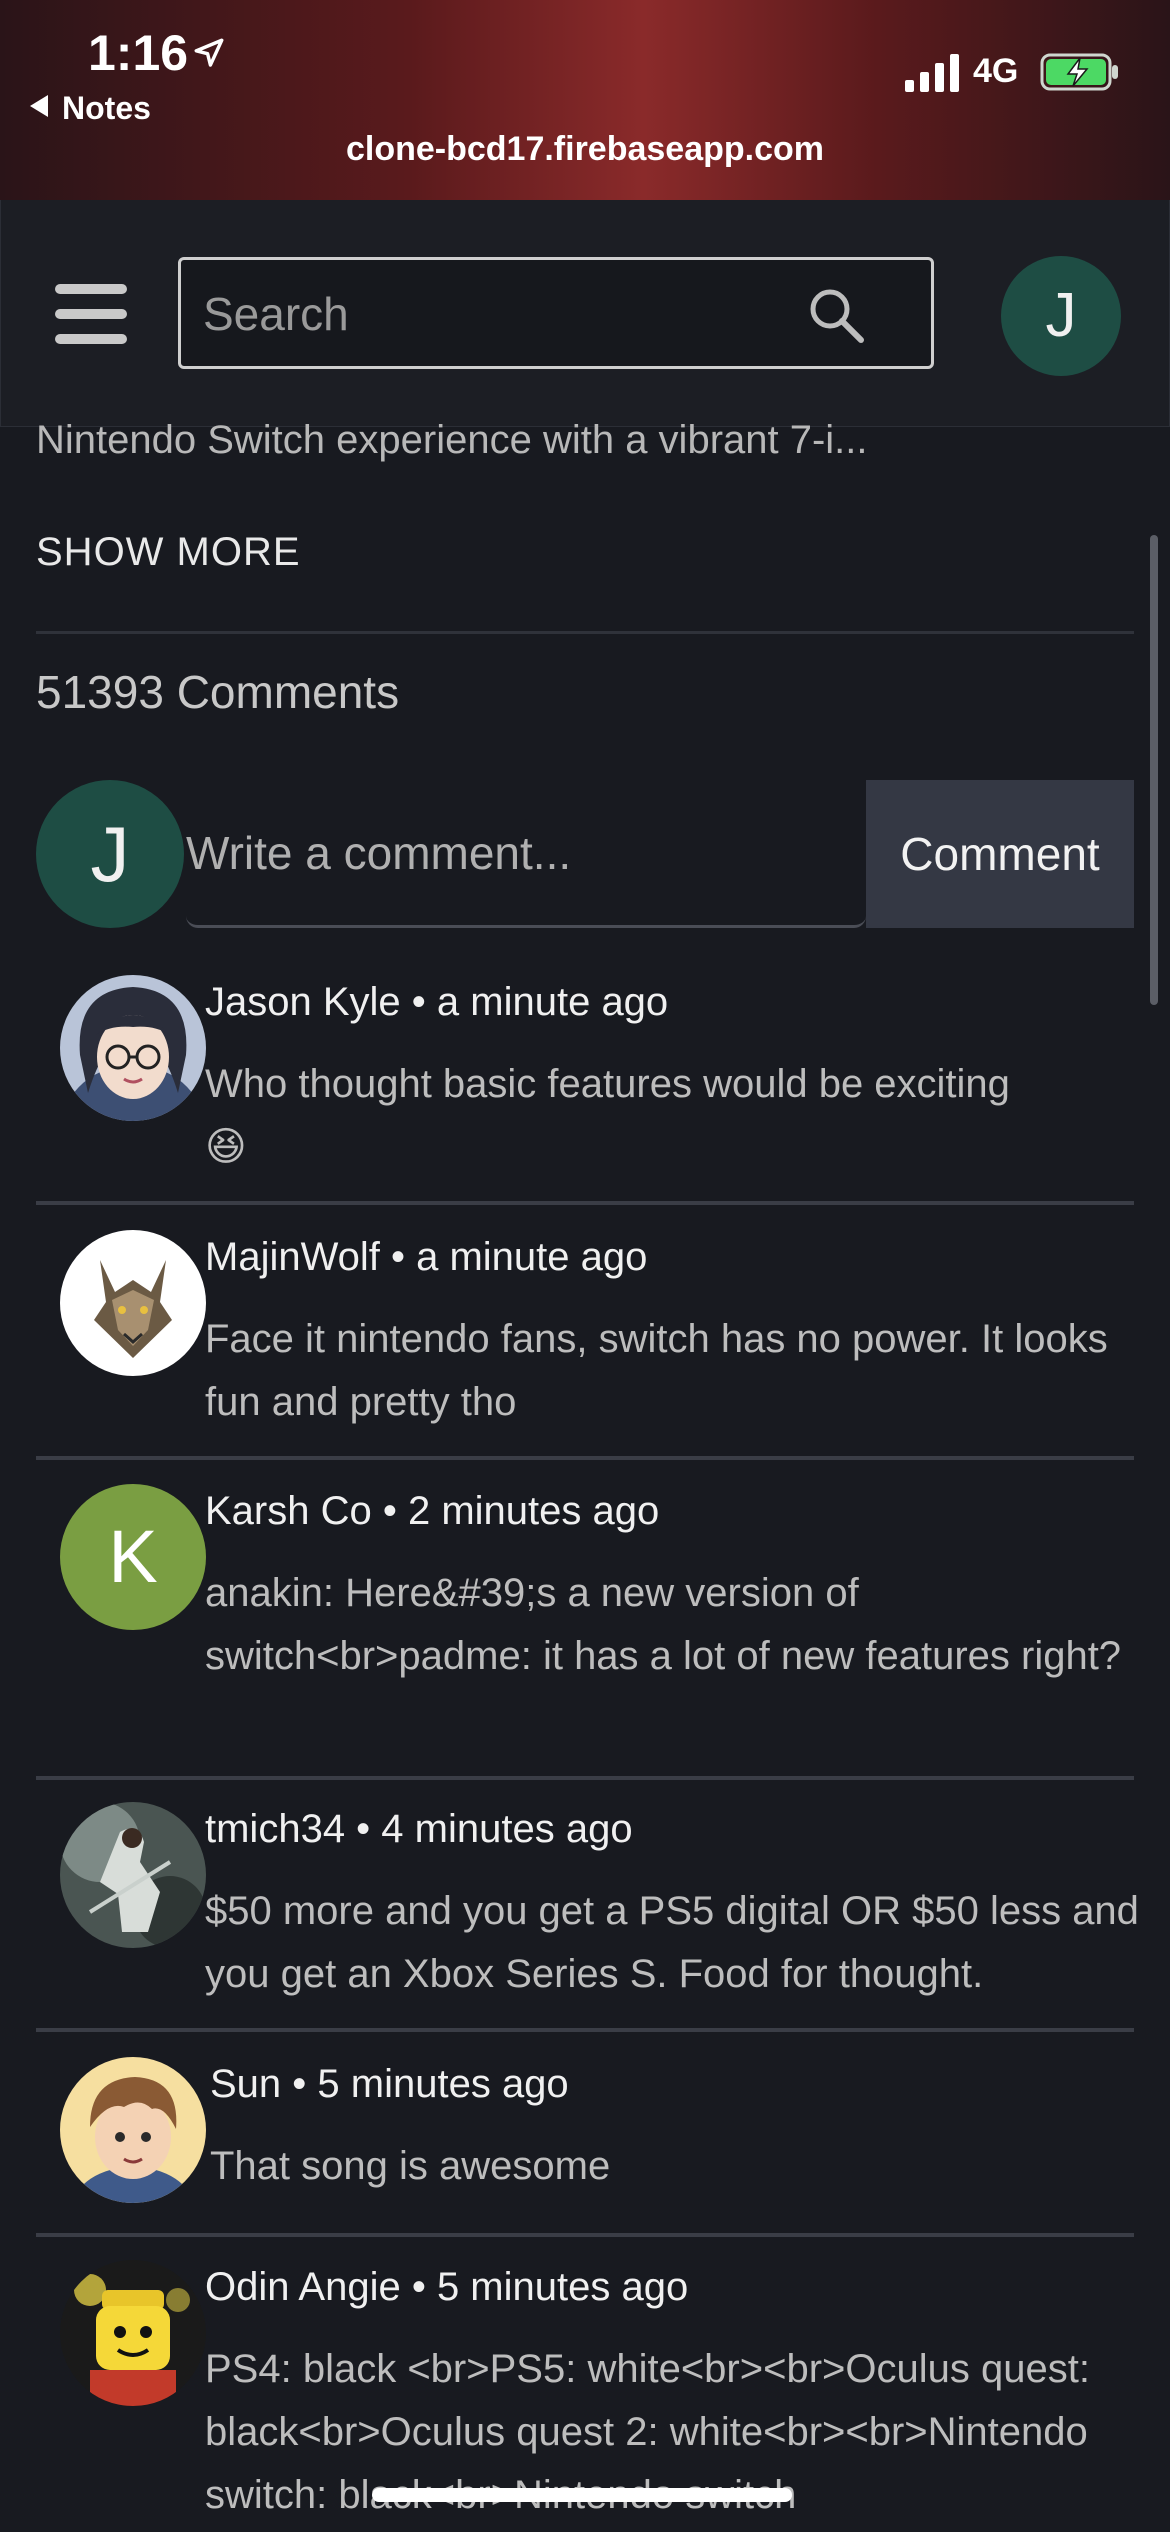 The height and width of the screenshot is (2532, 1170). What do you see at coordinates (168, 552) in the screenshot?
I see `show-more-button: SHOW MORE` at bounding box center [168, 552].